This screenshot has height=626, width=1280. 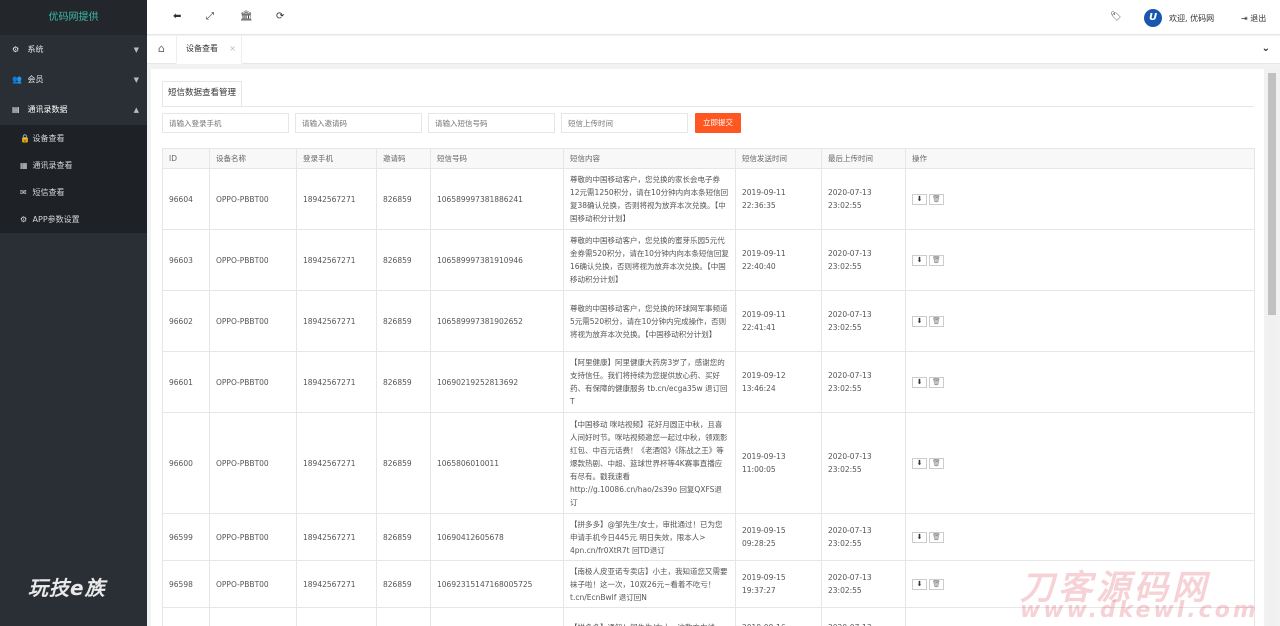 What do you see at coordinates (1266, 48) in the screenshot?
I see `chevron-down-icon: ⌄` at bounding box center [1266, 48].